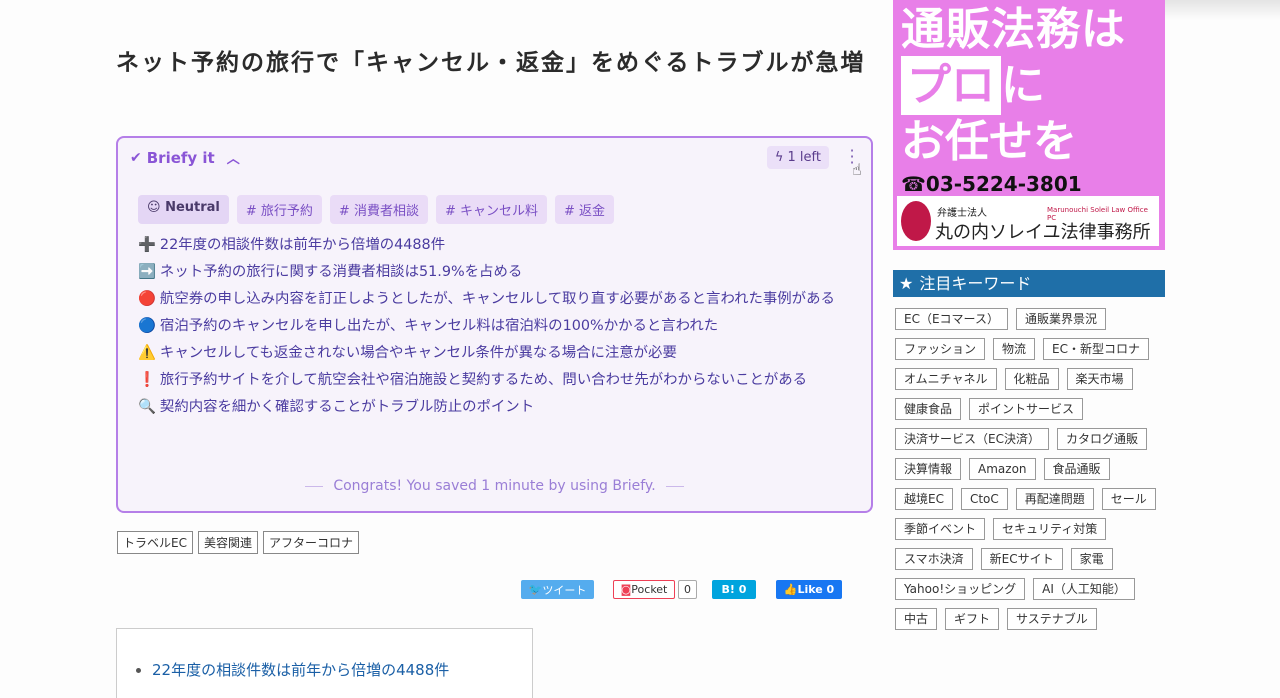  I want to click on tag-item: # 返金, so click(584, 209).